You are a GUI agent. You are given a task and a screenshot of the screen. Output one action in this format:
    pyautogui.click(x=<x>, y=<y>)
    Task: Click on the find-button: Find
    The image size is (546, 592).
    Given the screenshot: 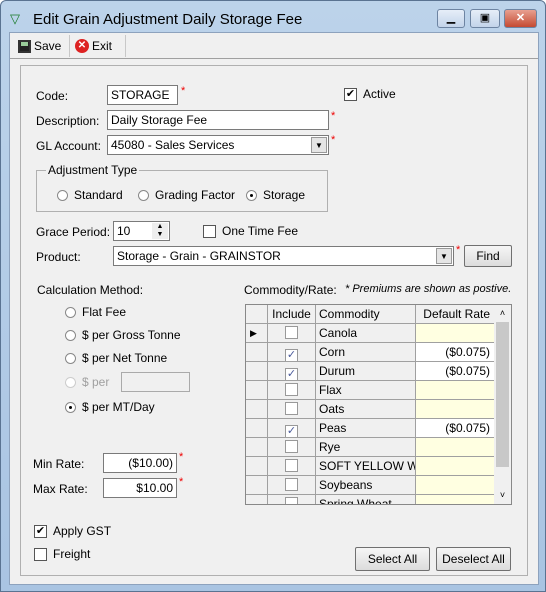 What is the action you would take?
    pyautogui.click(x=488, y=256)
    